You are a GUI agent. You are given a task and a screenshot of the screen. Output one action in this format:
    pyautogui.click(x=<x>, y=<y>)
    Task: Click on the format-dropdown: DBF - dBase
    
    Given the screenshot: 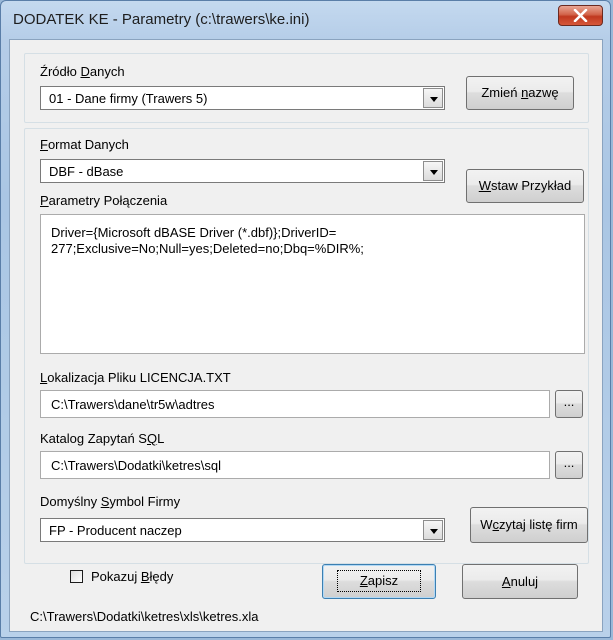 What is the action you would take?
    pyautogui.click(x=242, y=171)
    